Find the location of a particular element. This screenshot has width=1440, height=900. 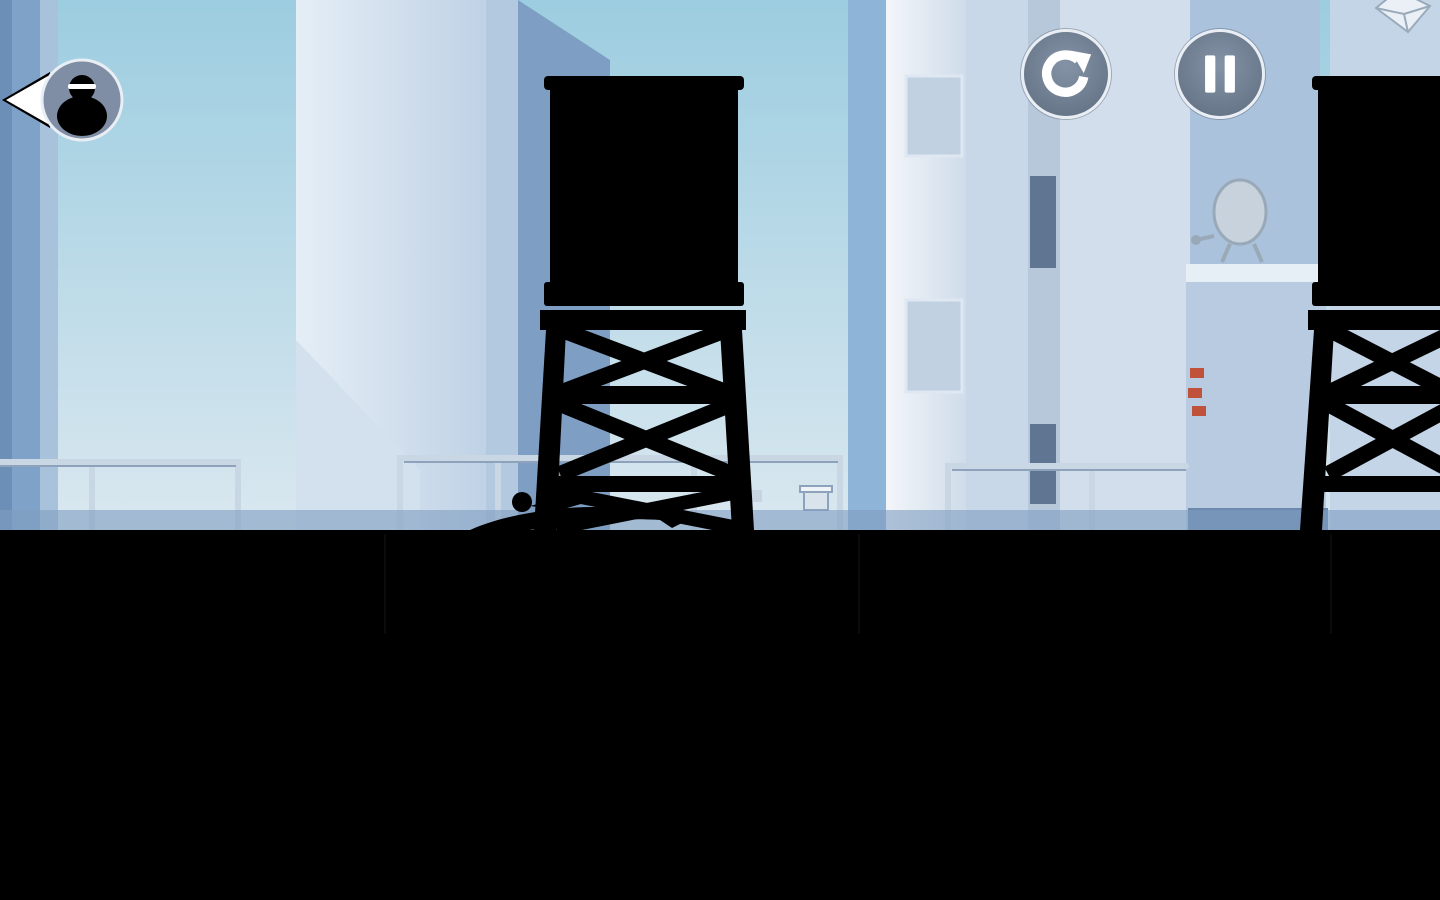

restart-button is located at coordinates (1066, 74).